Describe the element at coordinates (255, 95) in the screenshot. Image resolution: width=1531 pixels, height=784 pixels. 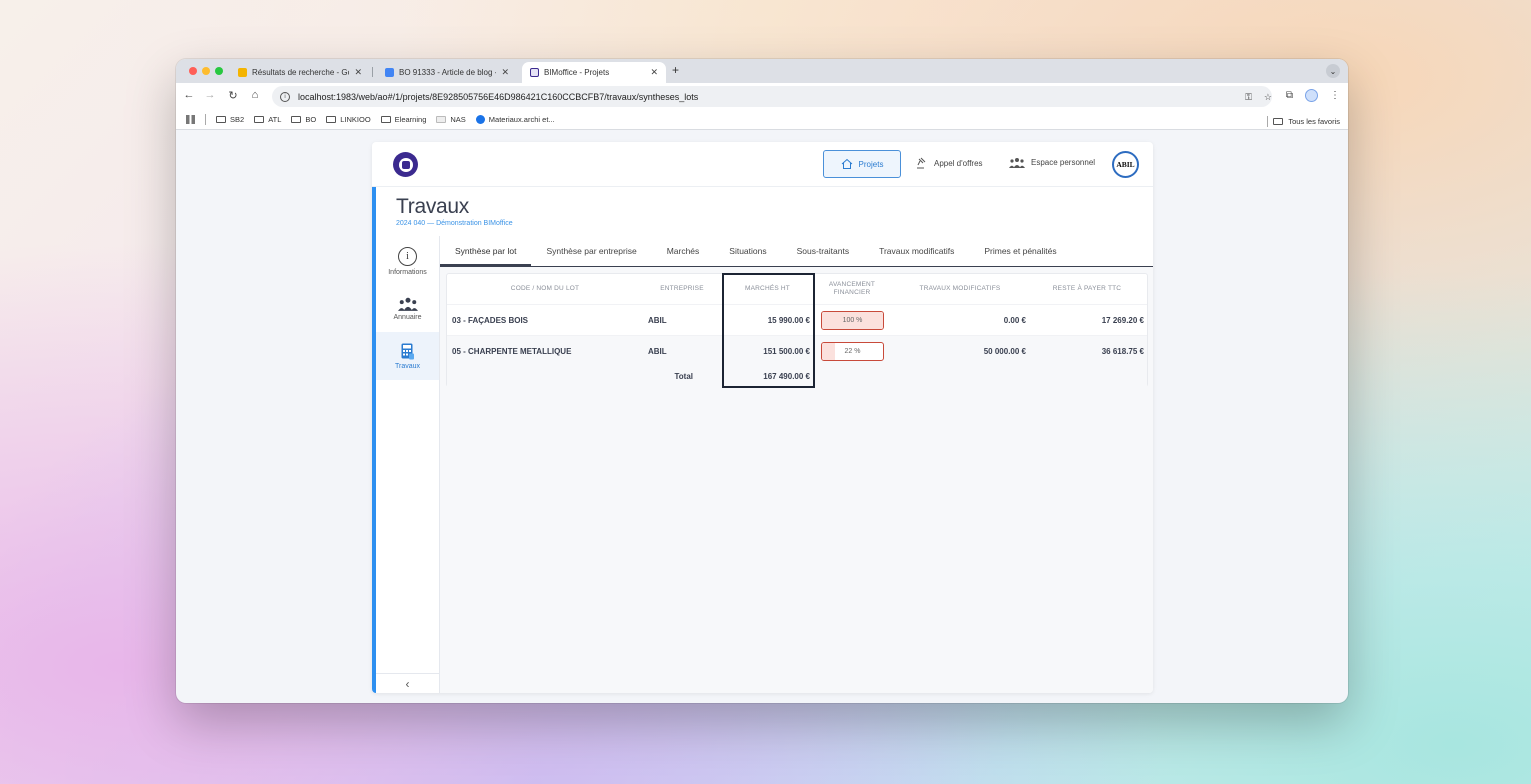
I see `home-icon: ⌂` at that location.